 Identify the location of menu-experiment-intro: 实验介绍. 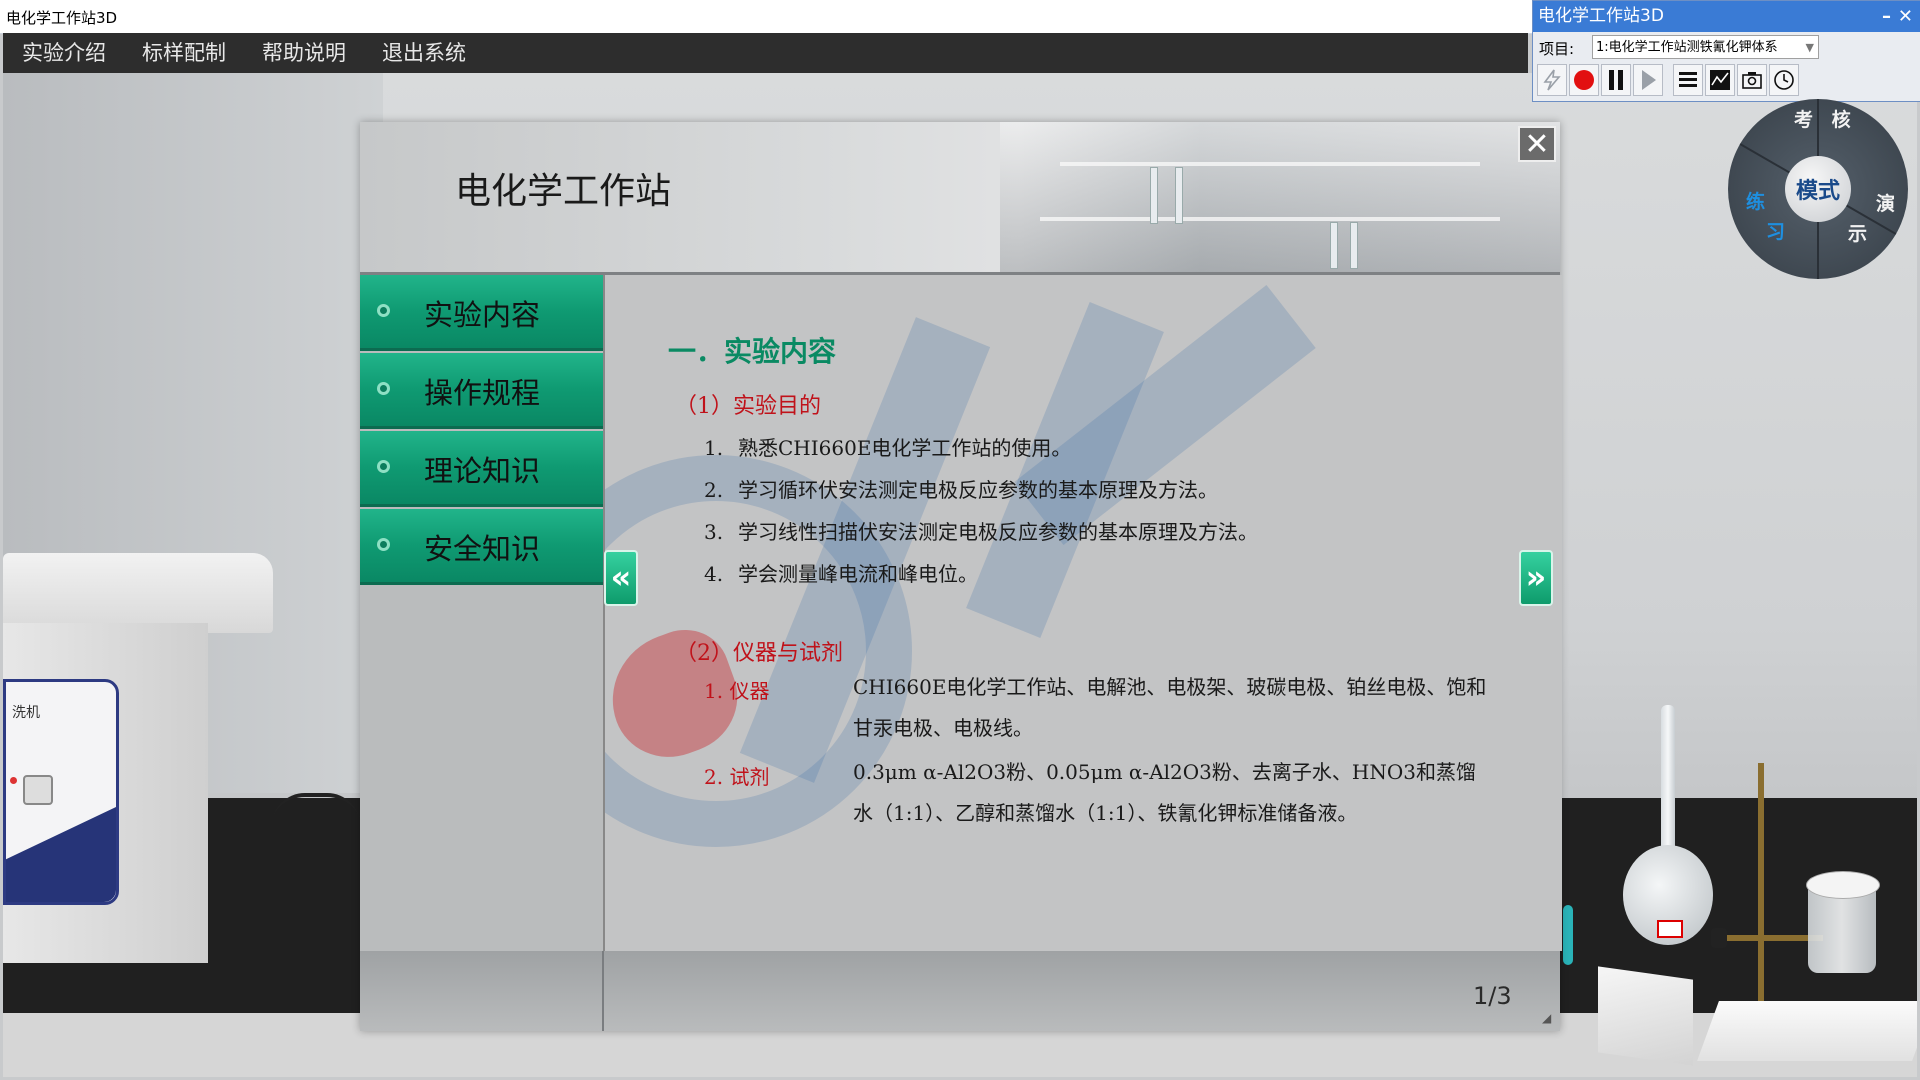
(63, 53).